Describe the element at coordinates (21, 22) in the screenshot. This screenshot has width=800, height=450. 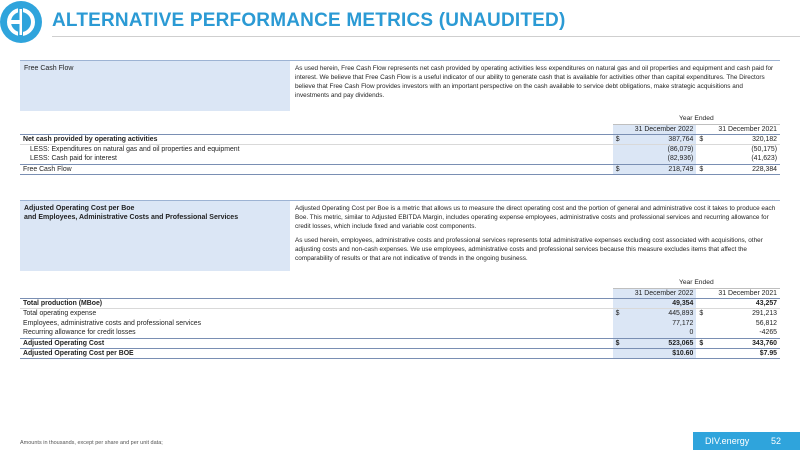
I see `div-logo-icon` at that location.